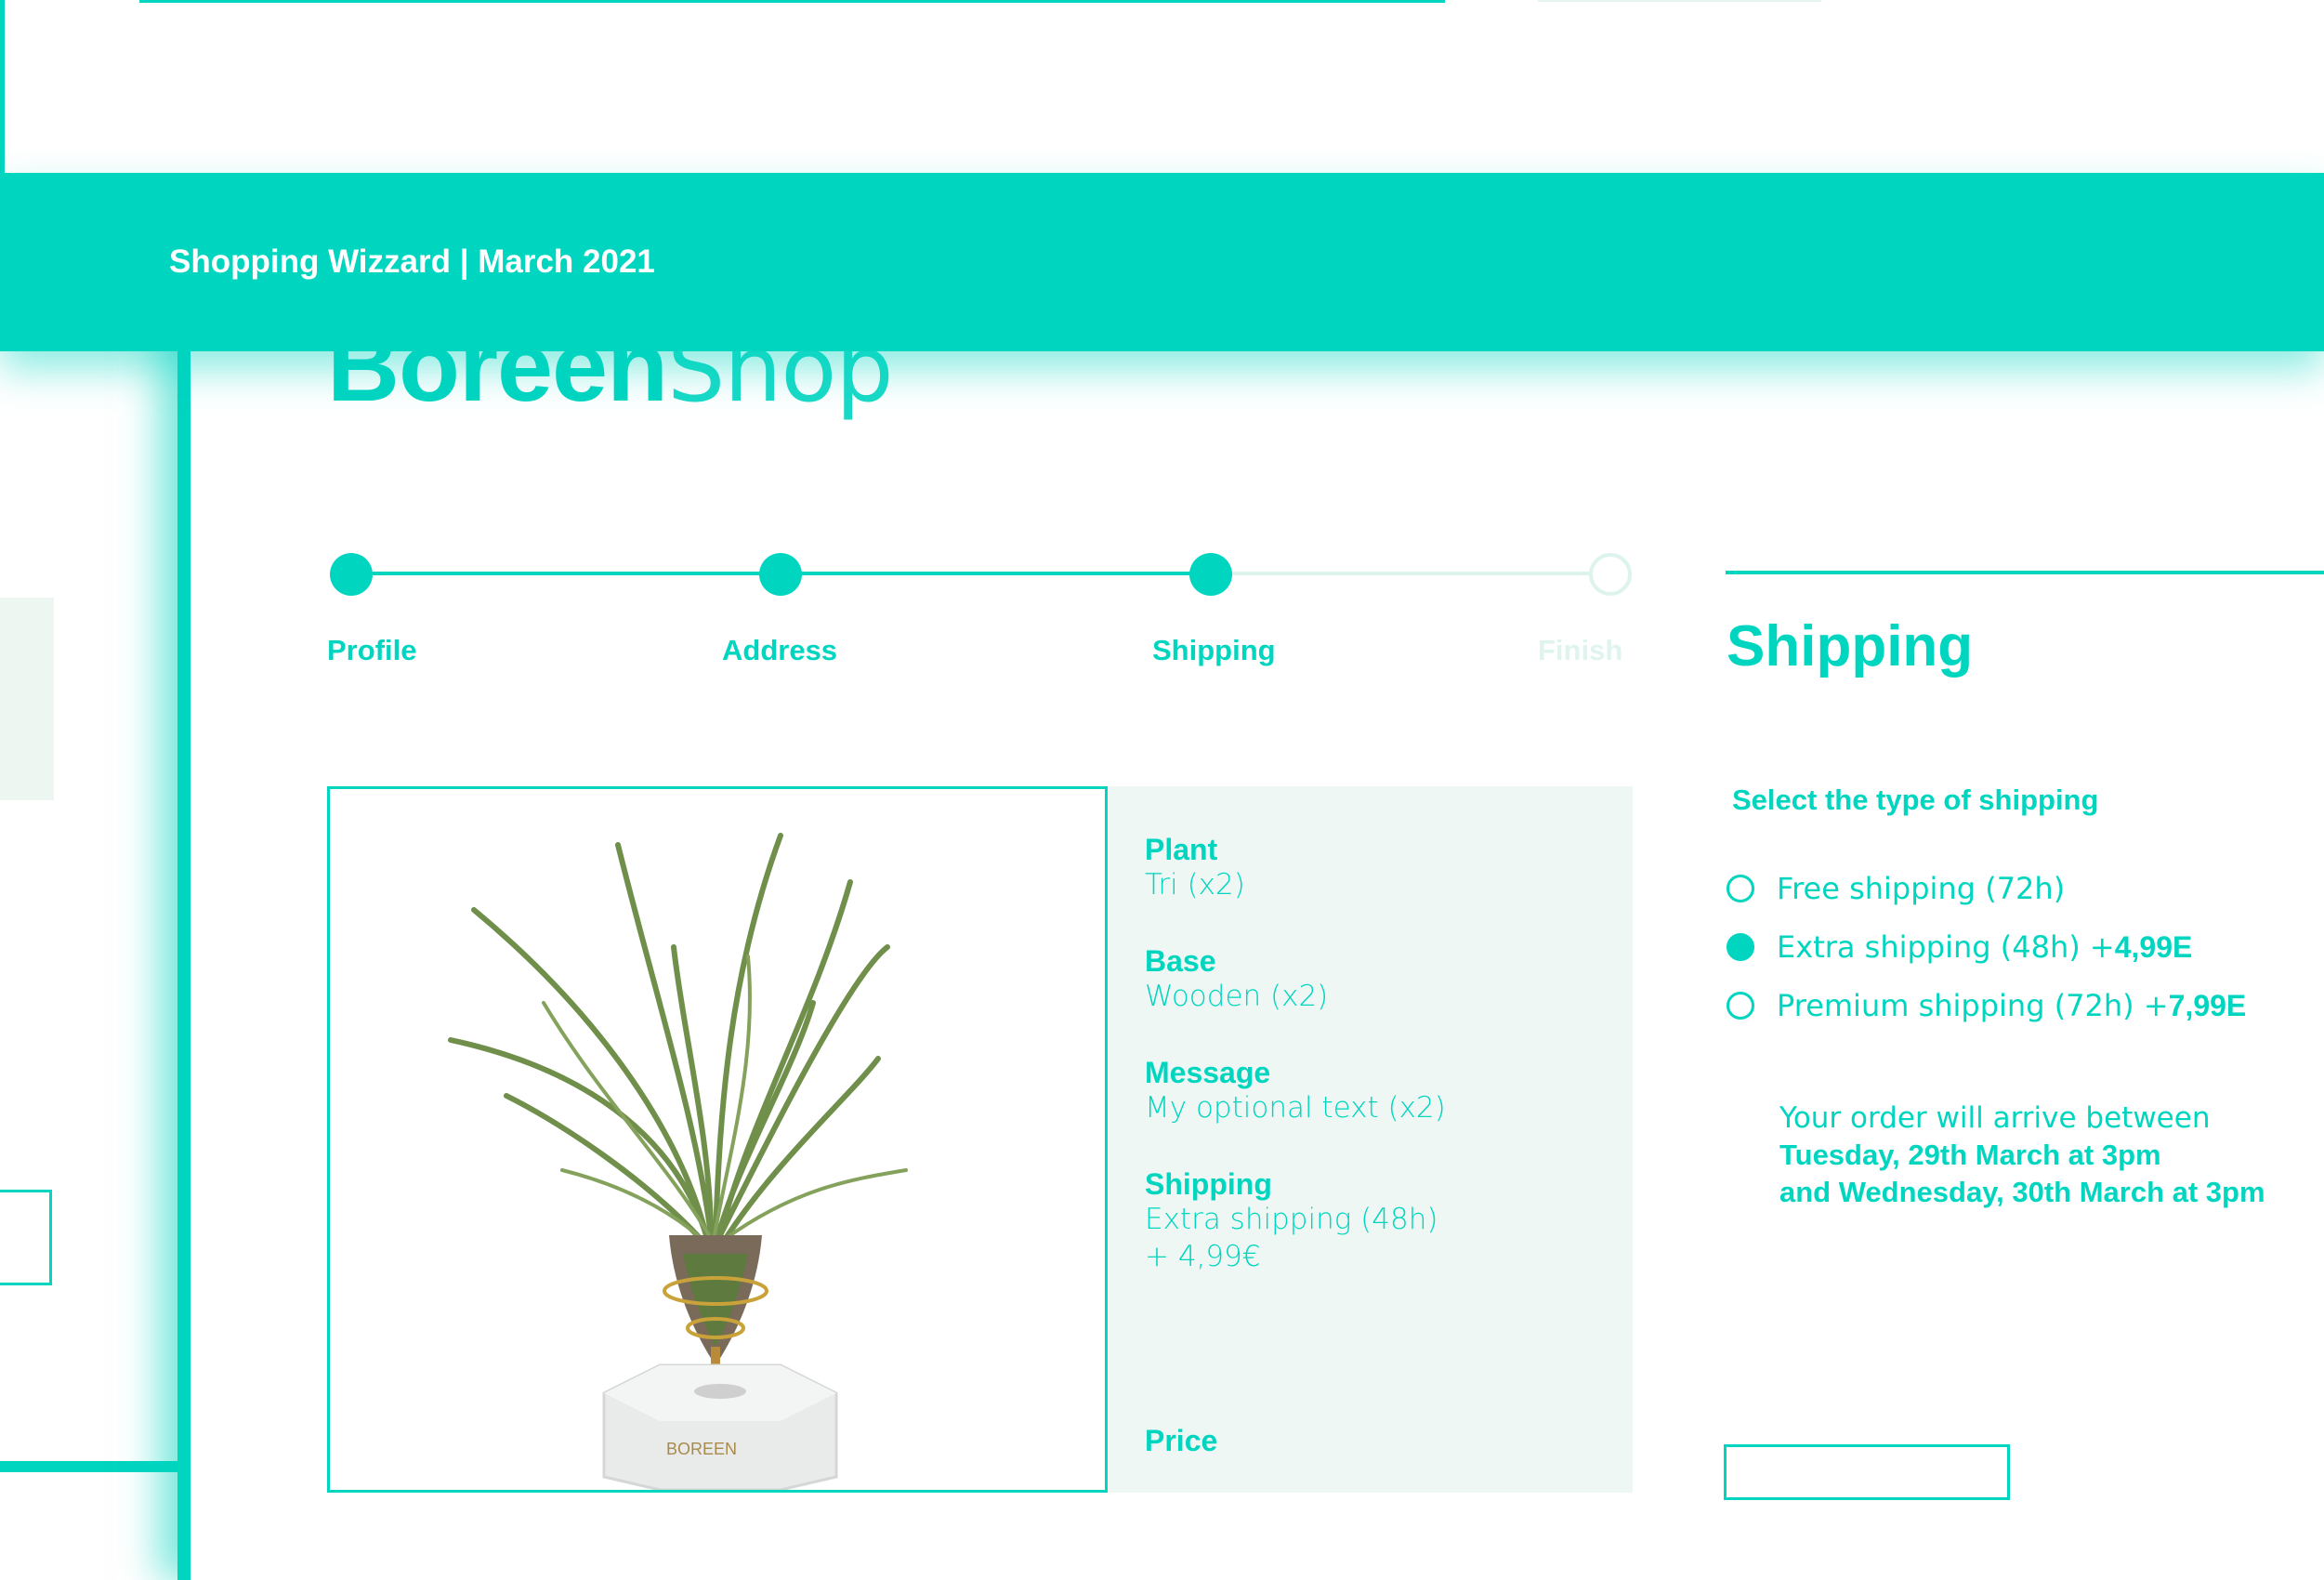 The image size is (2324, 1580). I want to click on step-dot-finish, so click(1611, 574).